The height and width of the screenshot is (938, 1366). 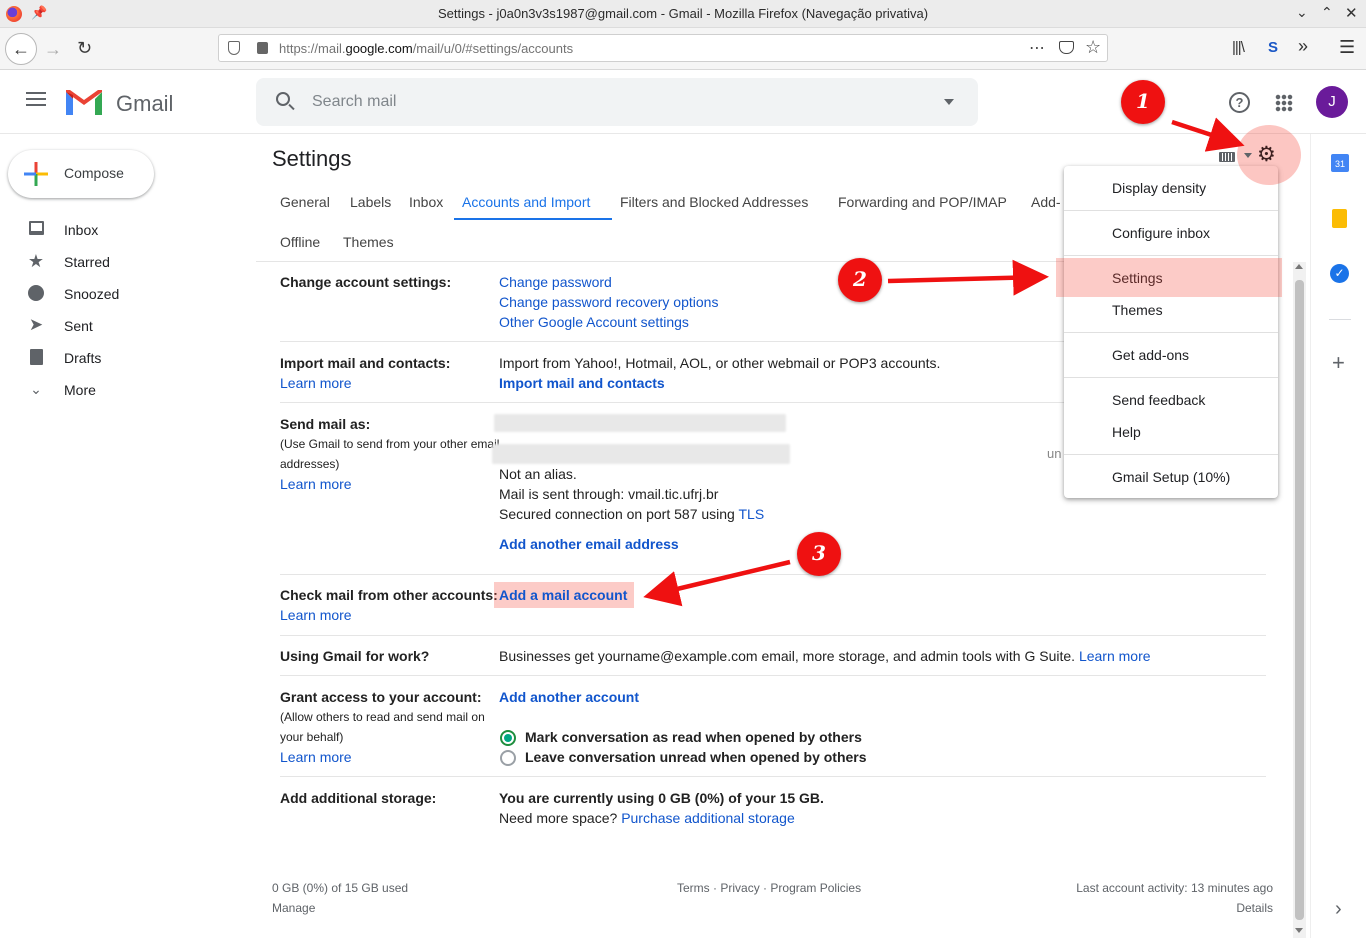 What do you see at coordinates (316, 757) in the screenshot?
I see `grant-learn-more-link: Learn more` at bounding box center [316, 757].